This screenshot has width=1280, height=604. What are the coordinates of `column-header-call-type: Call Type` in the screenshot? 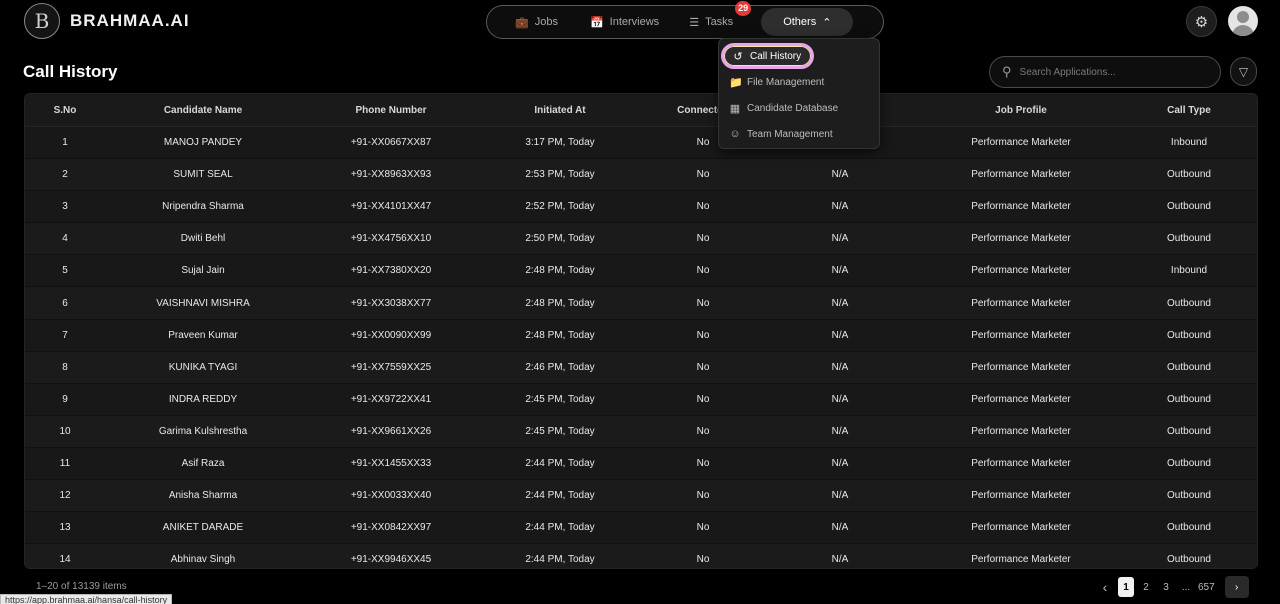 It's located at (1189, 110).